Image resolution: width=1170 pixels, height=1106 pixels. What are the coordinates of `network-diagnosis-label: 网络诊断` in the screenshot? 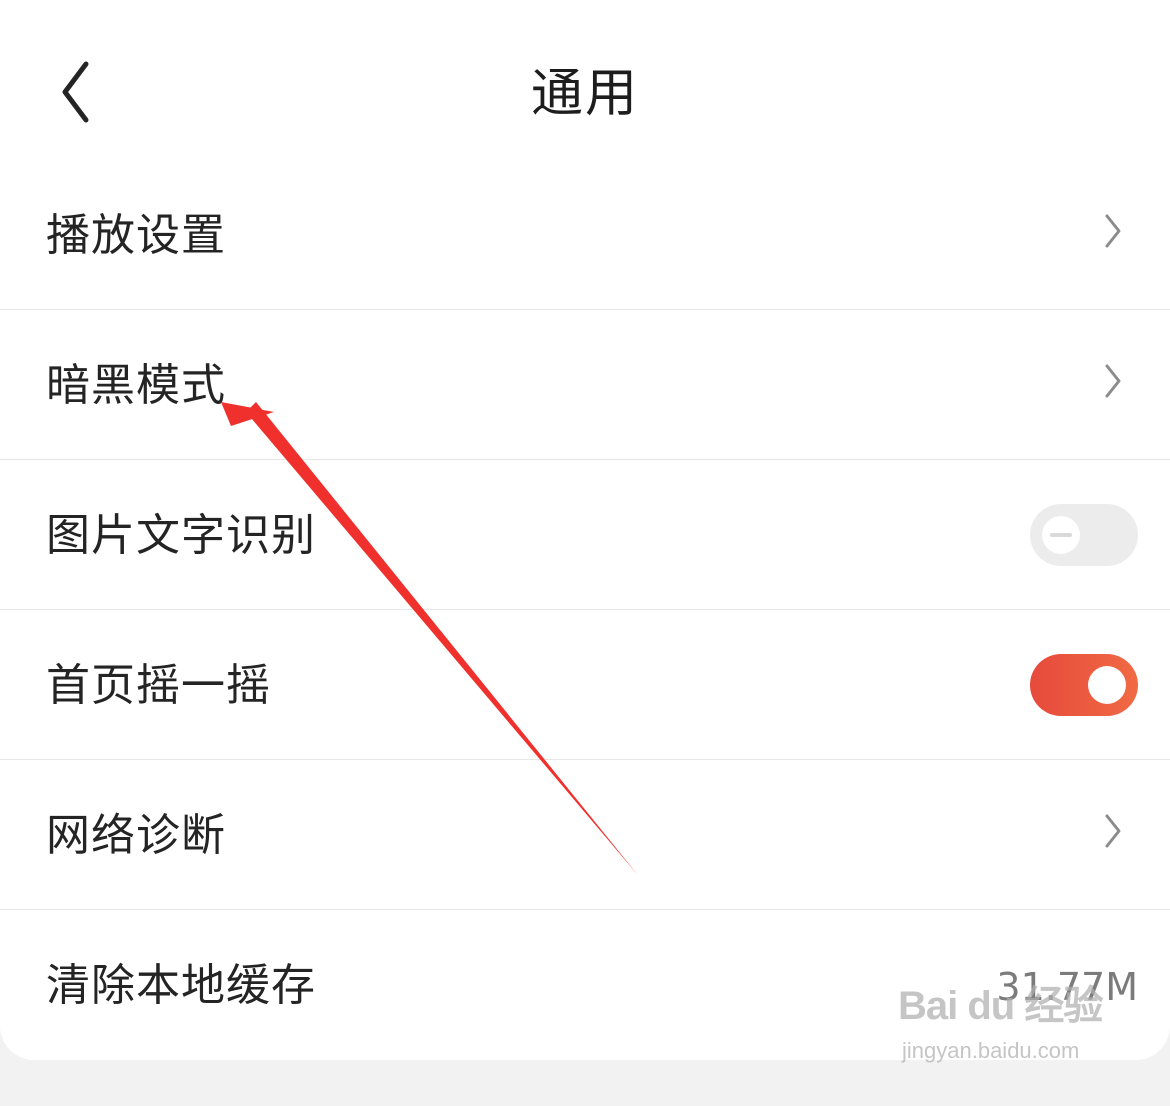 It's located at (136, 835).